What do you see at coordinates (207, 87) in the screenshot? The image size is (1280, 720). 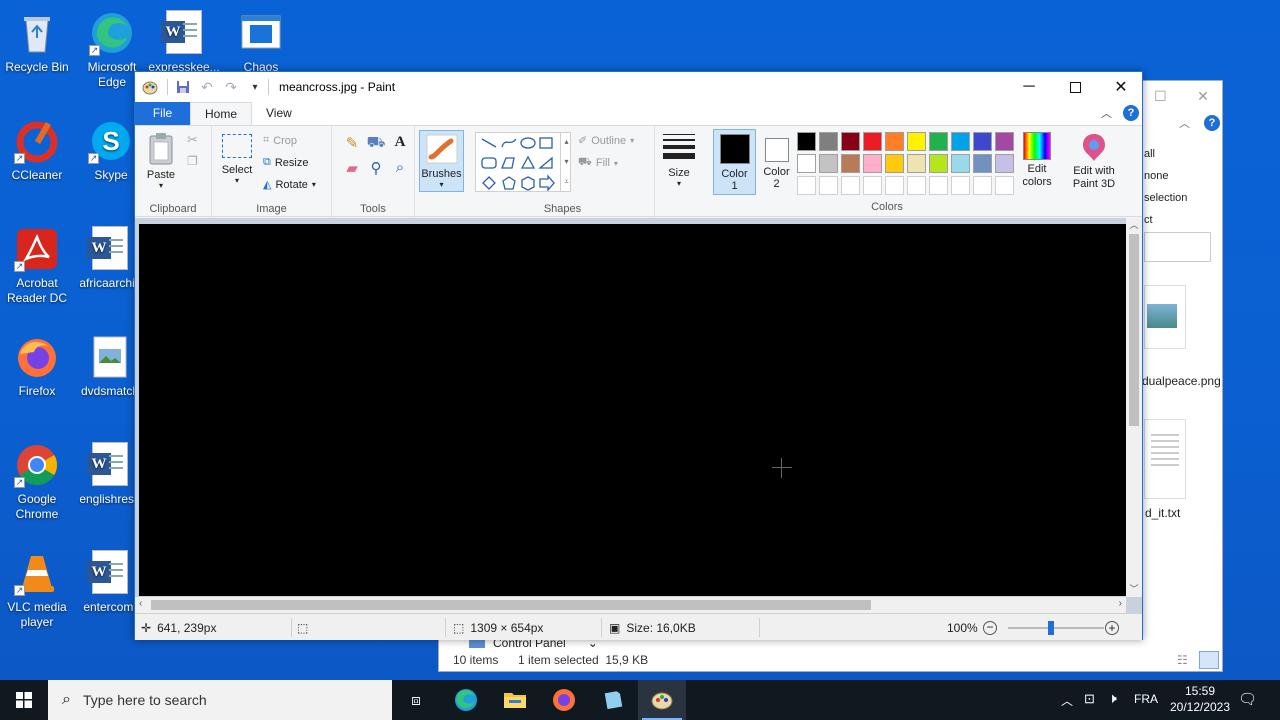 I see `undo-icon: ↶` at bounding box center [207, 87].